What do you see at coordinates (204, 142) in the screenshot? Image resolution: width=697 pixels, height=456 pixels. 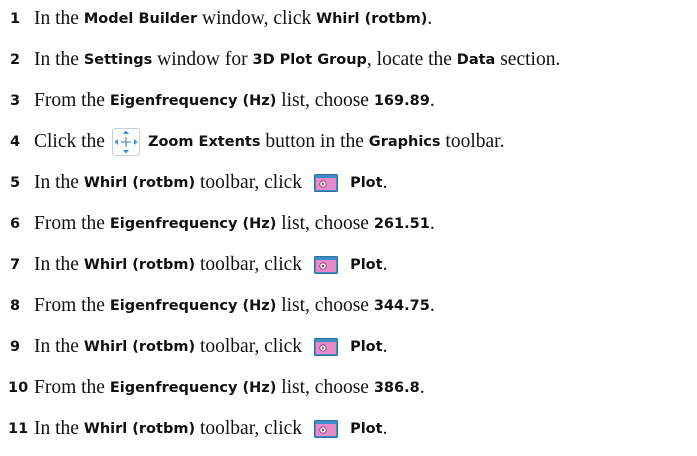 I see `ui-term: Zoom Extents` at bounding box center [204, 142].